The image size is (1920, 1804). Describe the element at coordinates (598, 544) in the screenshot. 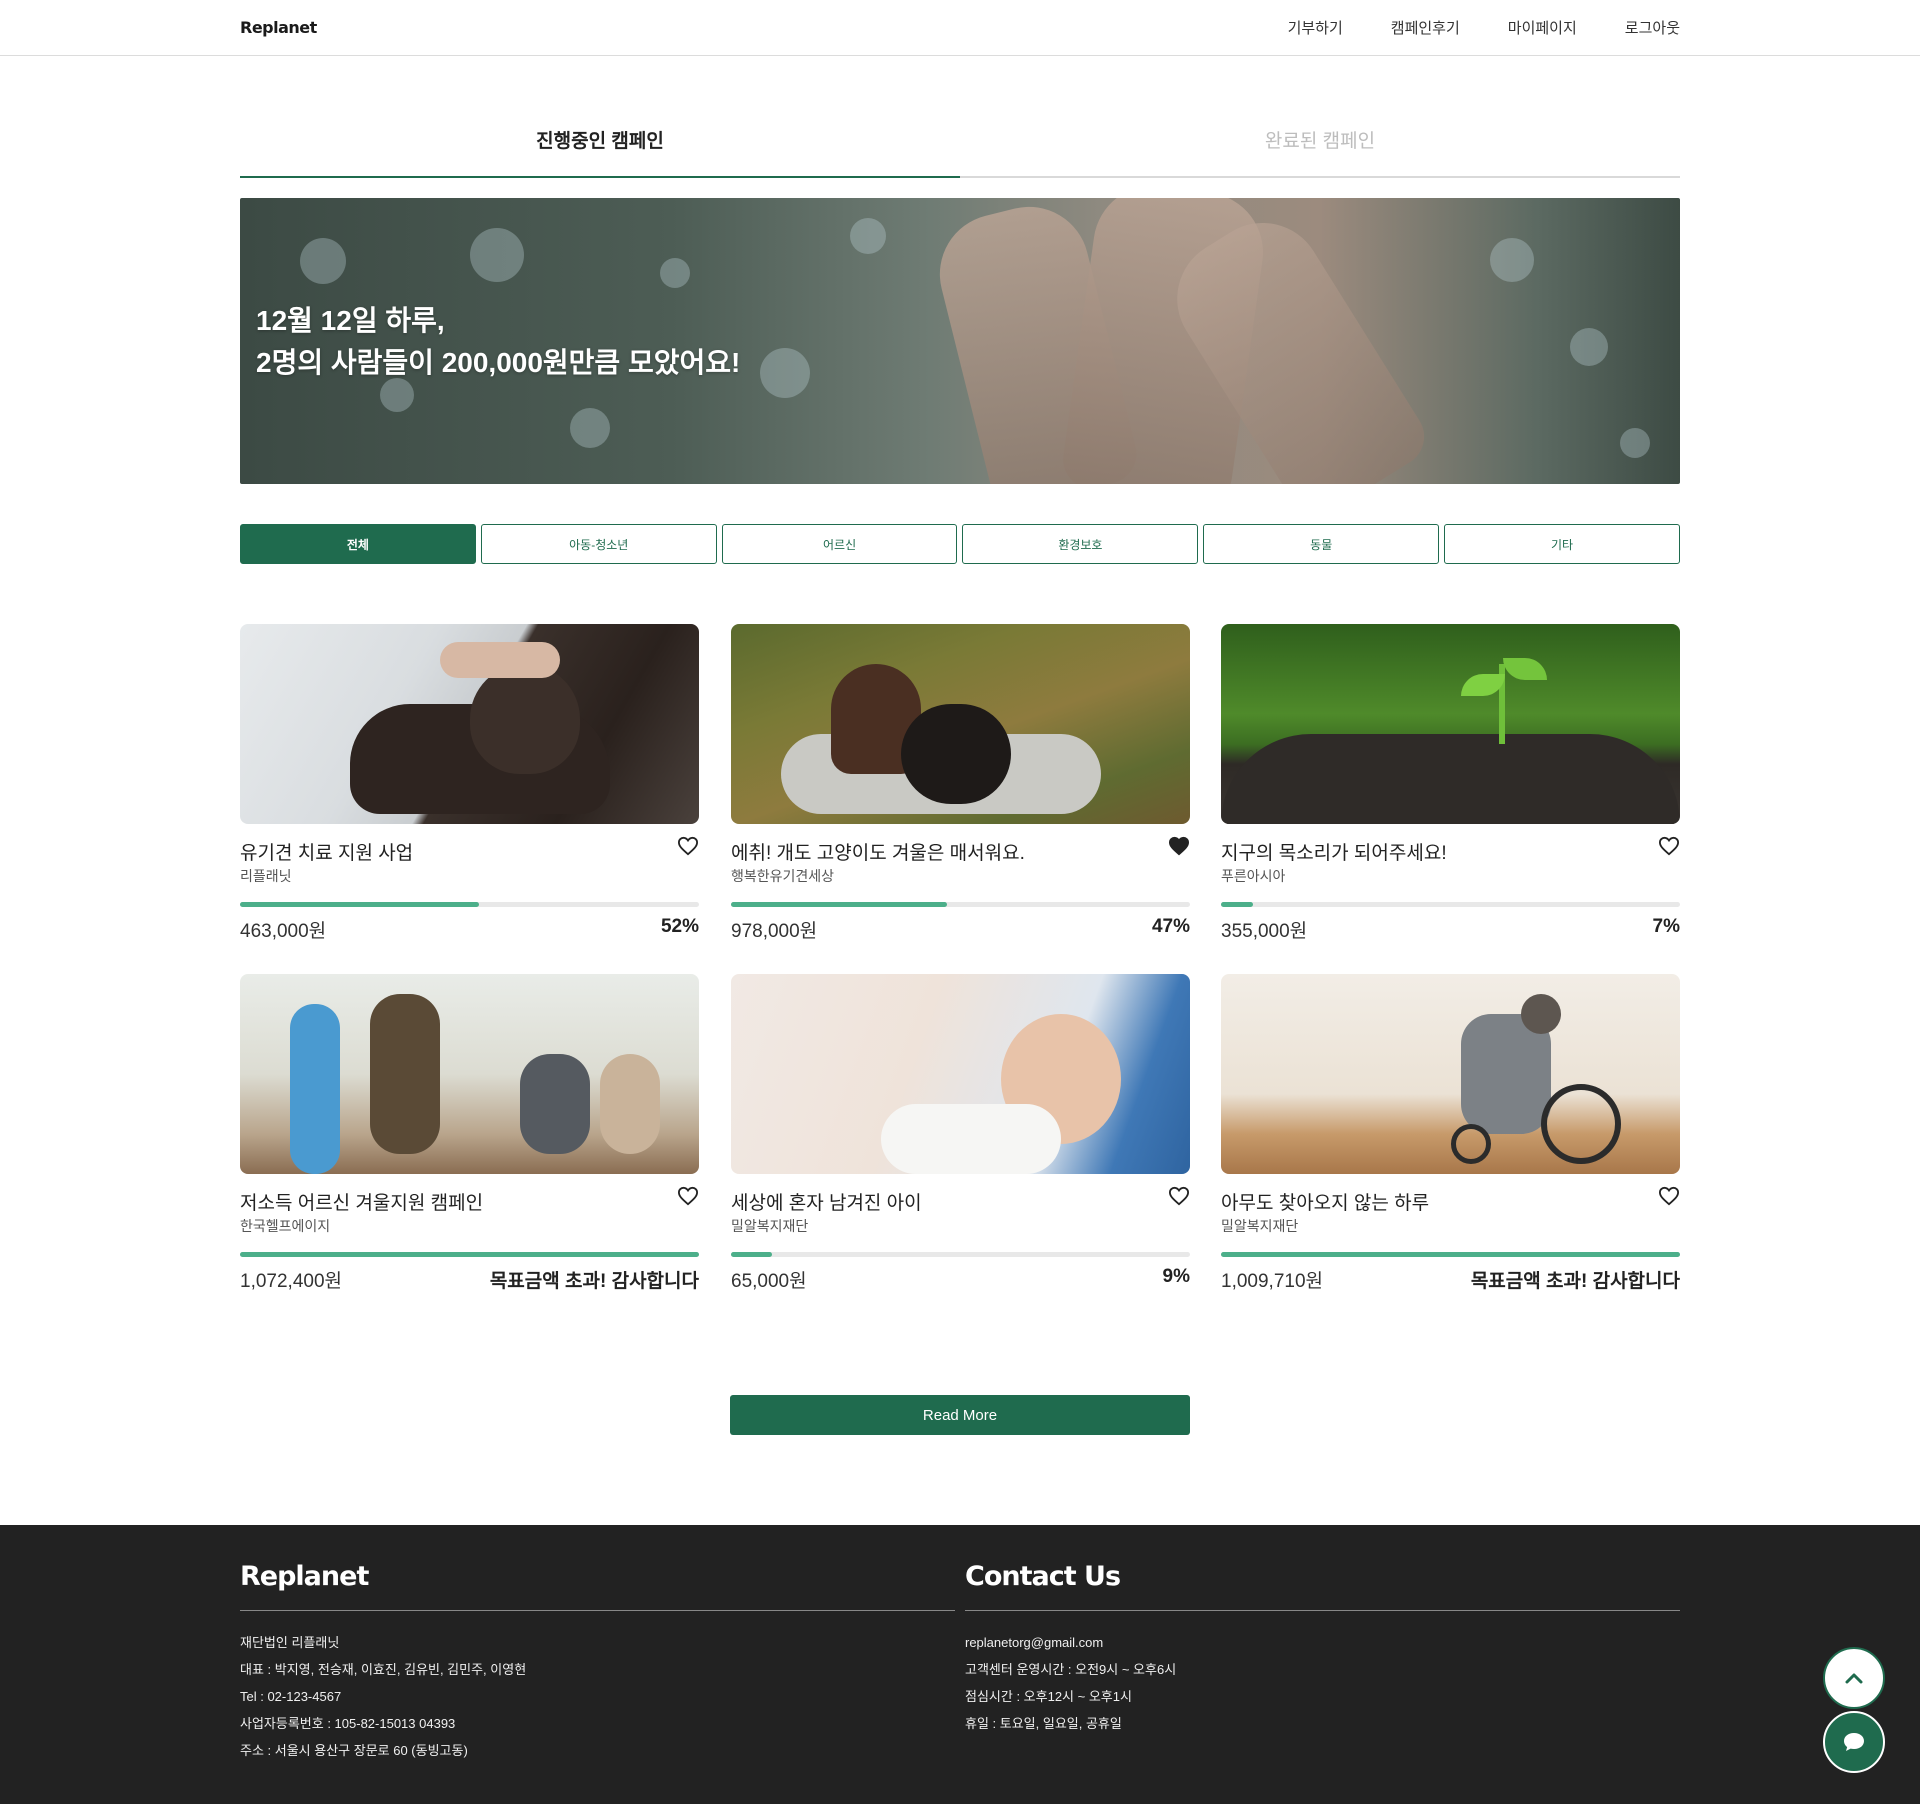

I see `filter-children-youth: 아동-청소년` at that location.